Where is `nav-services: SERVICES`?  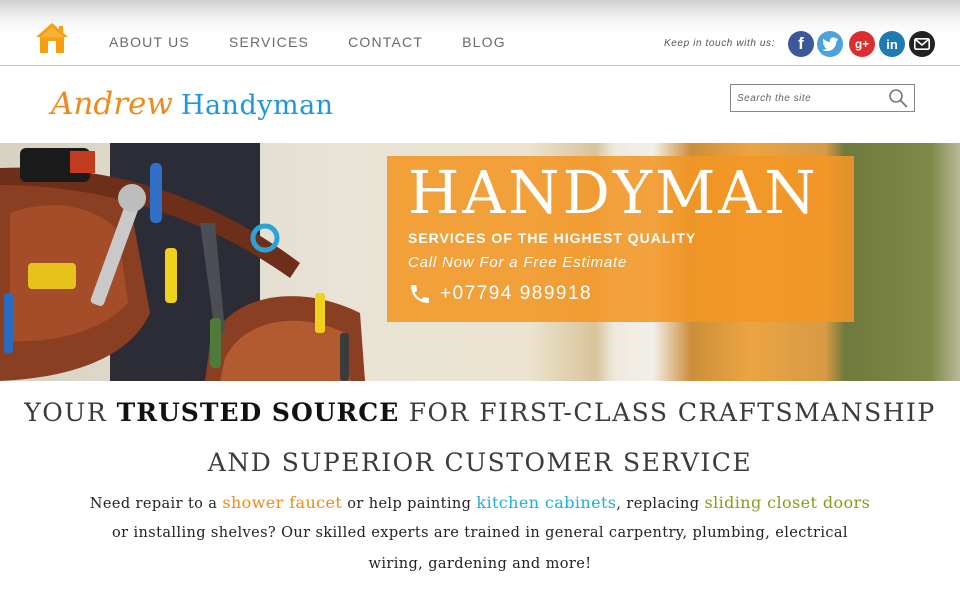 nav-services: SERVICES is located at coordinates (269, 42).